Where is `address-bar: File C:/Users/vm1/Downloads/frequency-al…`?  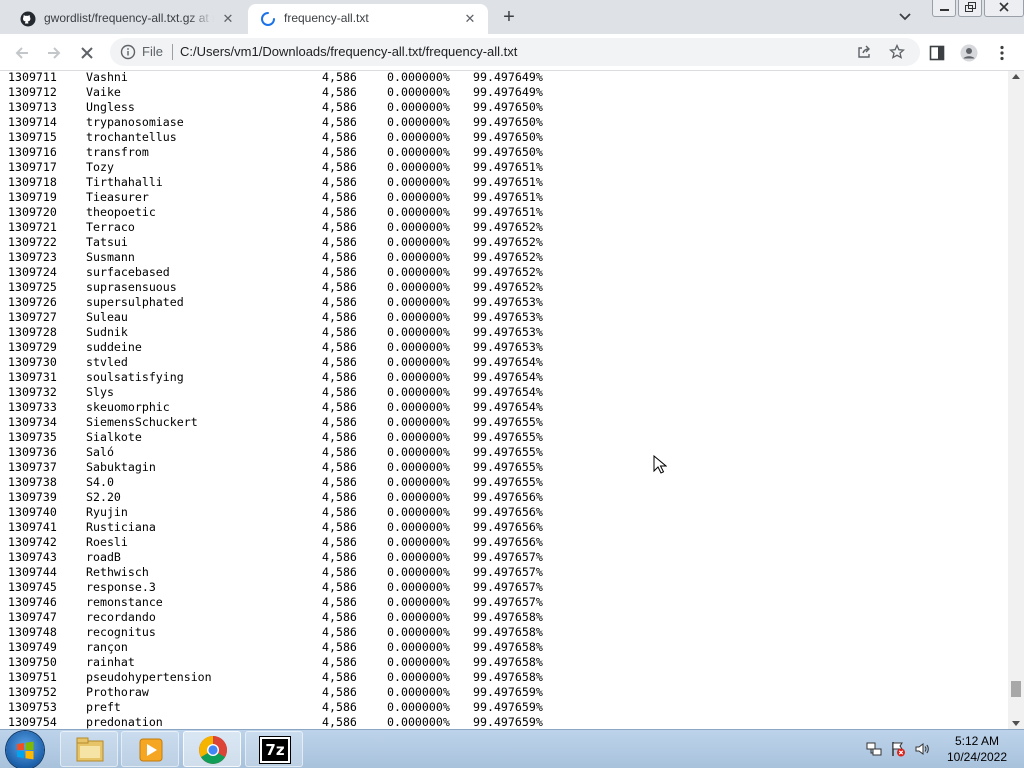
address-bar: File C:/Users/vm1/Downloads/frequency-al… is located at coordinates (515, 52).